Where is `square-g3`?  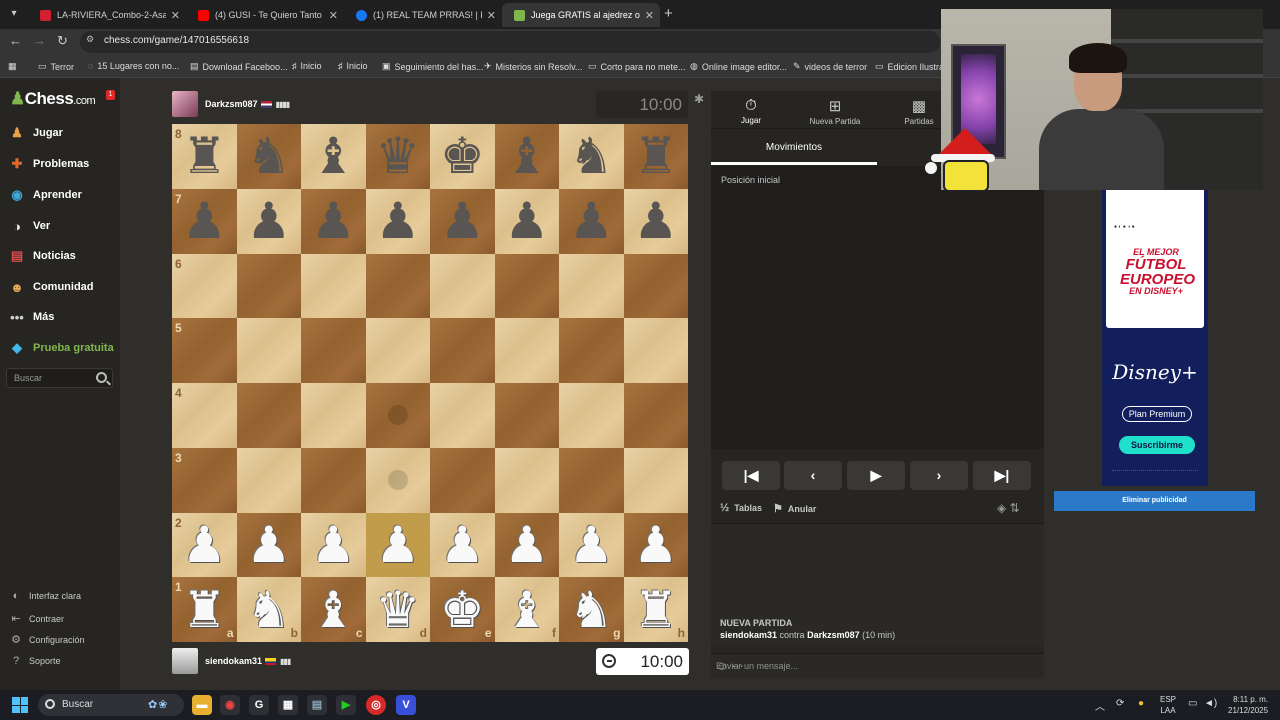 square-g3 is located at coordinates (591, 480).